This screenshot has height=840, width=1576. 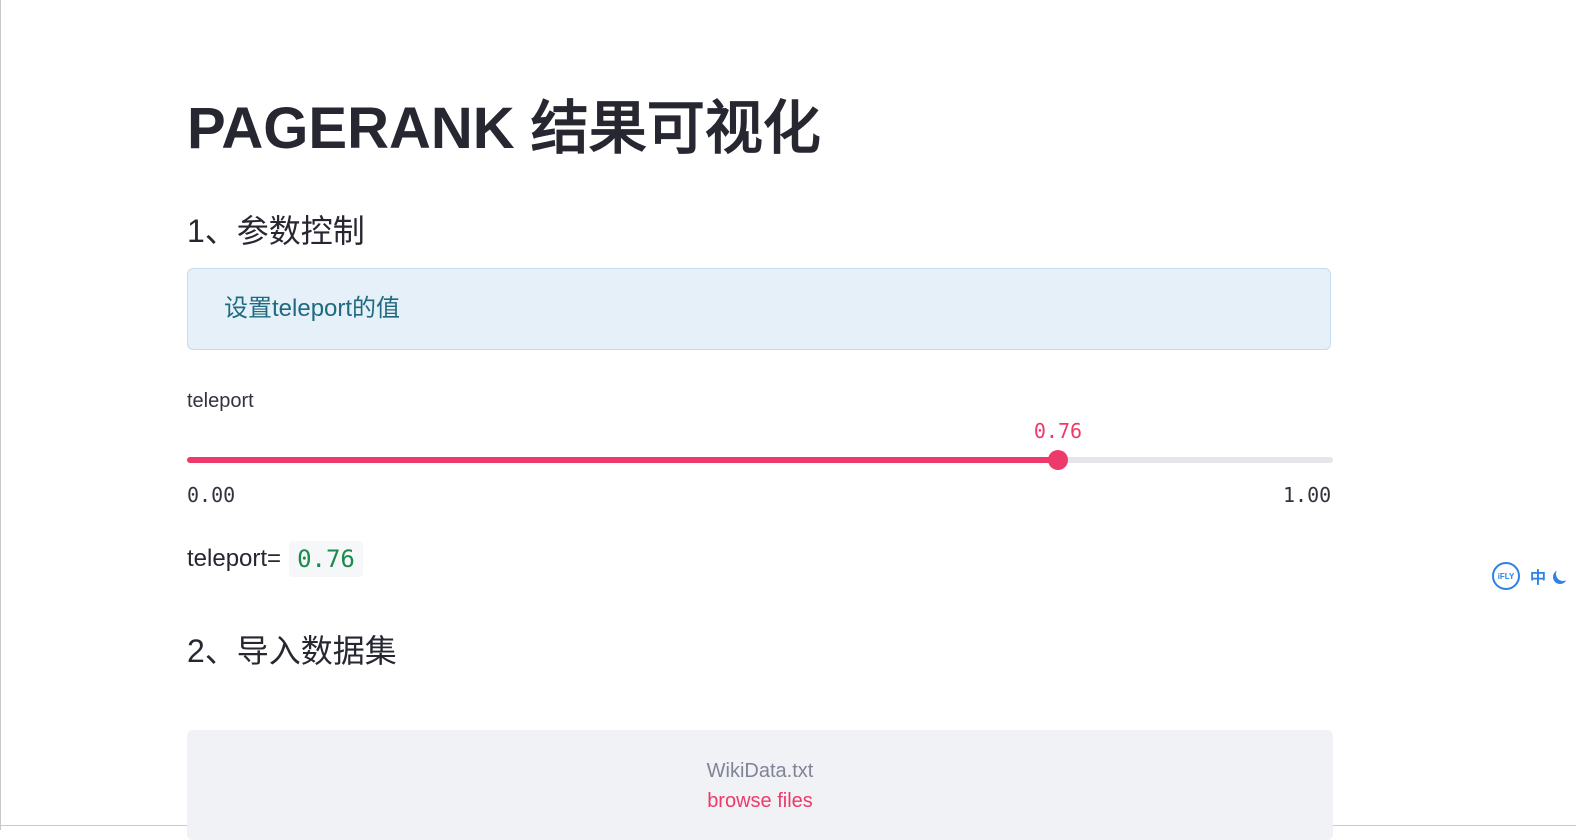 I want to click on result-value: 0.76, so click(x=326, y=559).